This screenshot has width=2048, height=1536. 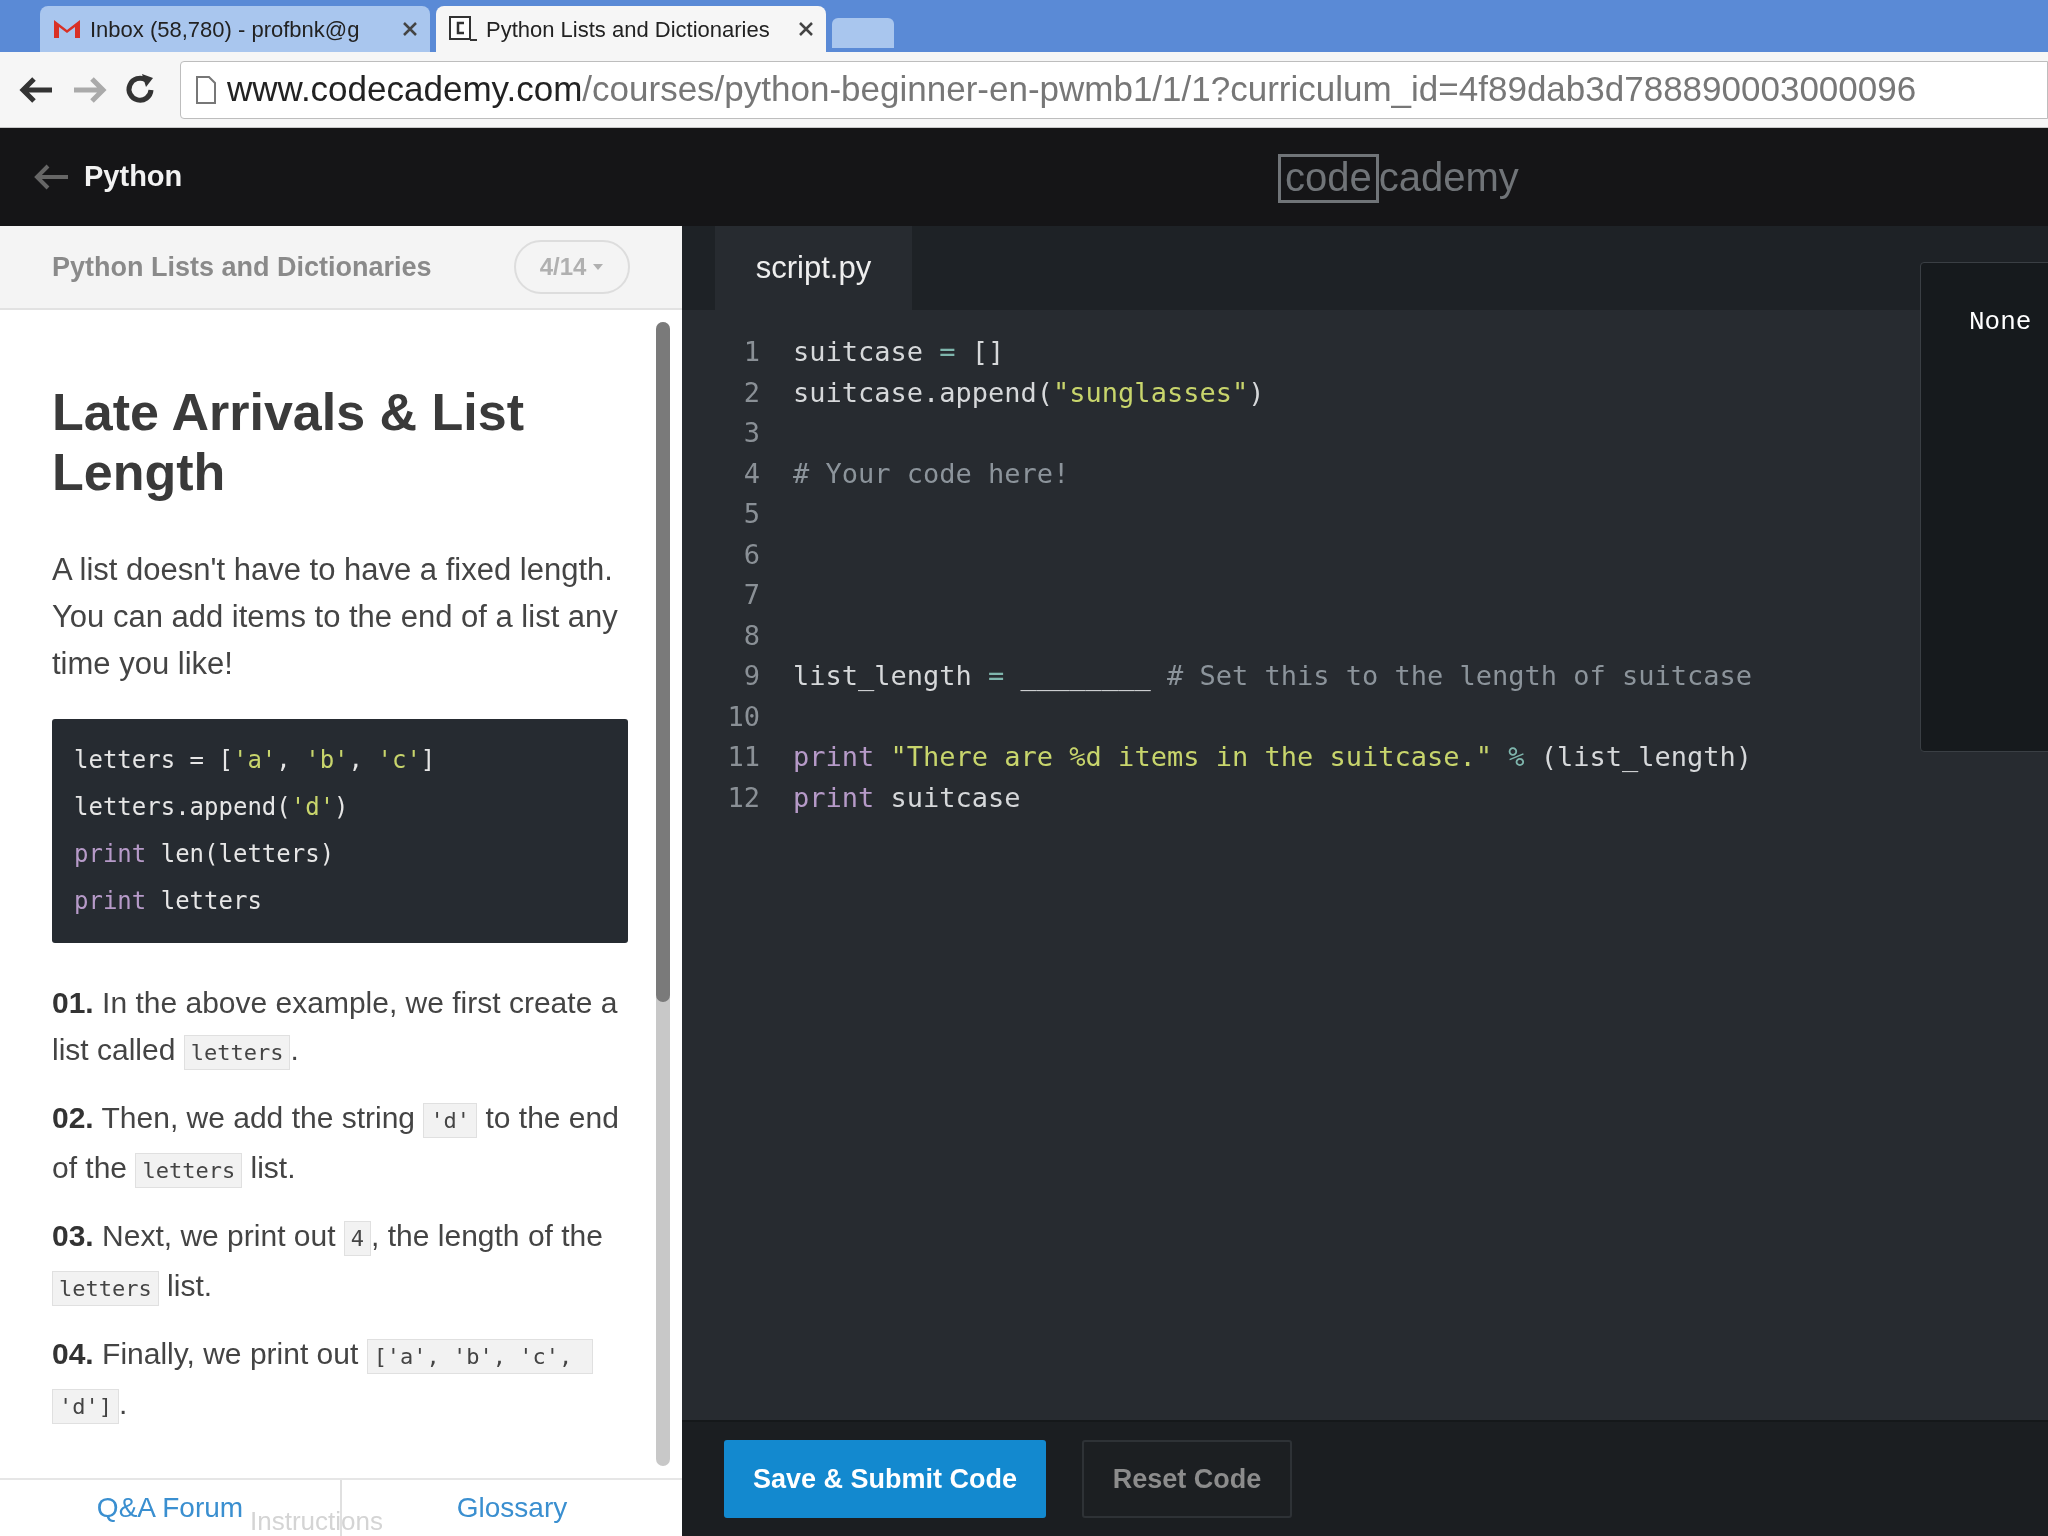 I want to click on instruction-step: 03. Next, we print out 4 , the length of the letters list., so click(x=340, y=1262).